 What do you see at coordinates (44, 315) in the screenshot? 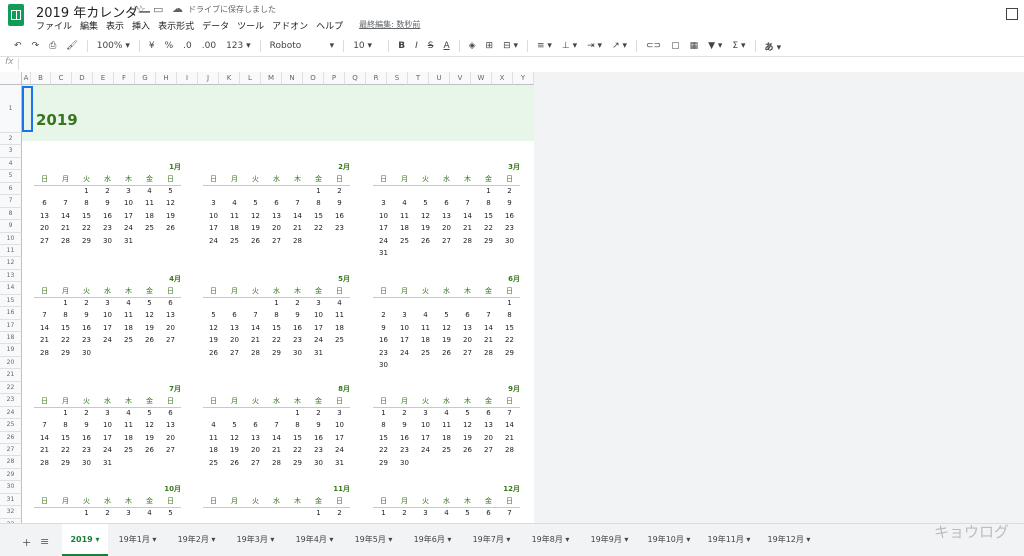
I see `day-cell: 7` at bounding box center [44, 315].